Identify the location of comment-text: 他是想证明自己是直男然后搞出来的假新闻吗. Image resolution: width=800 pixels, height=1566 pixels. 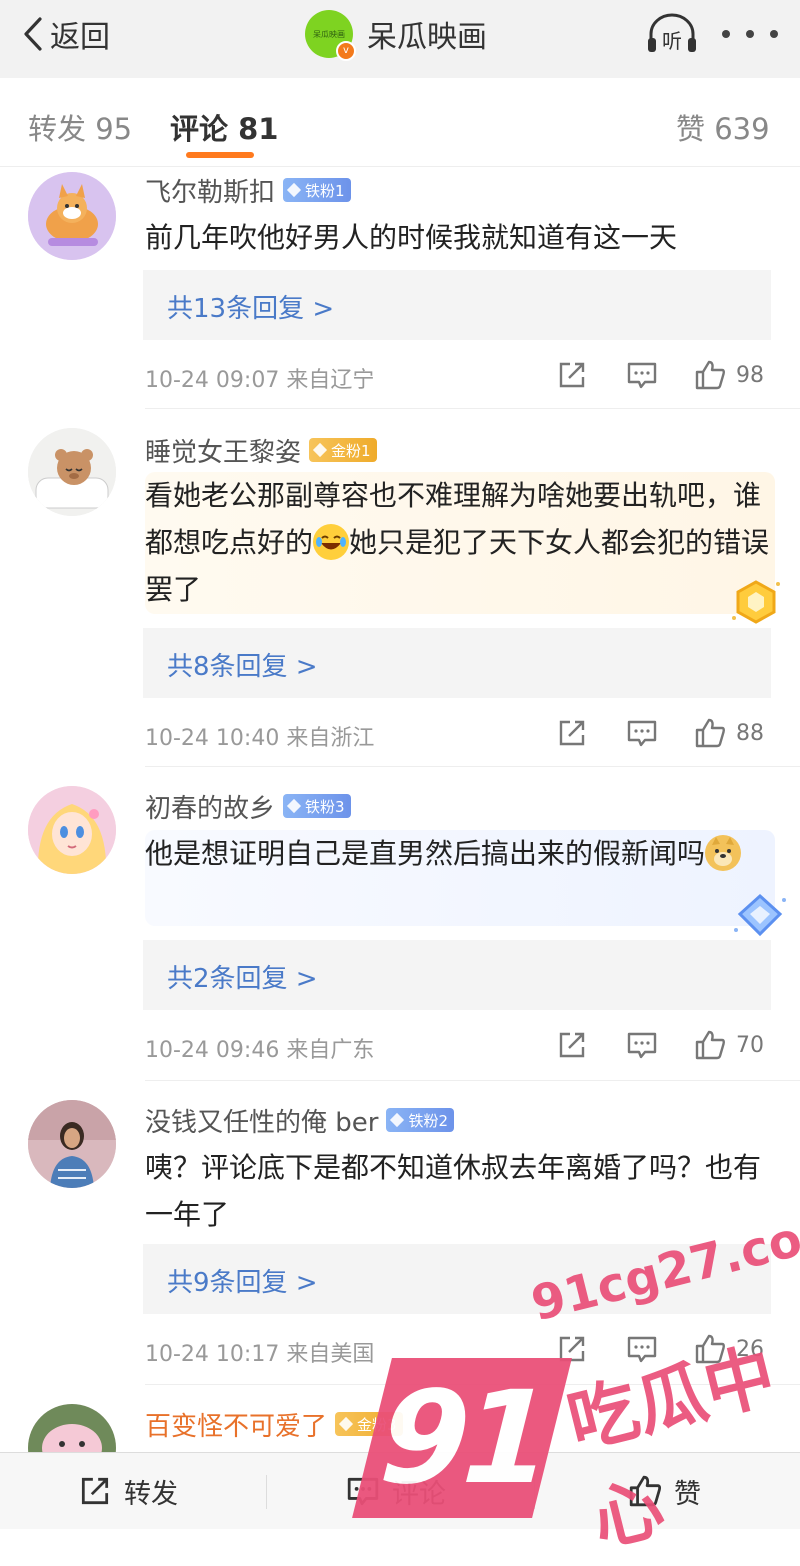
(460, 878).